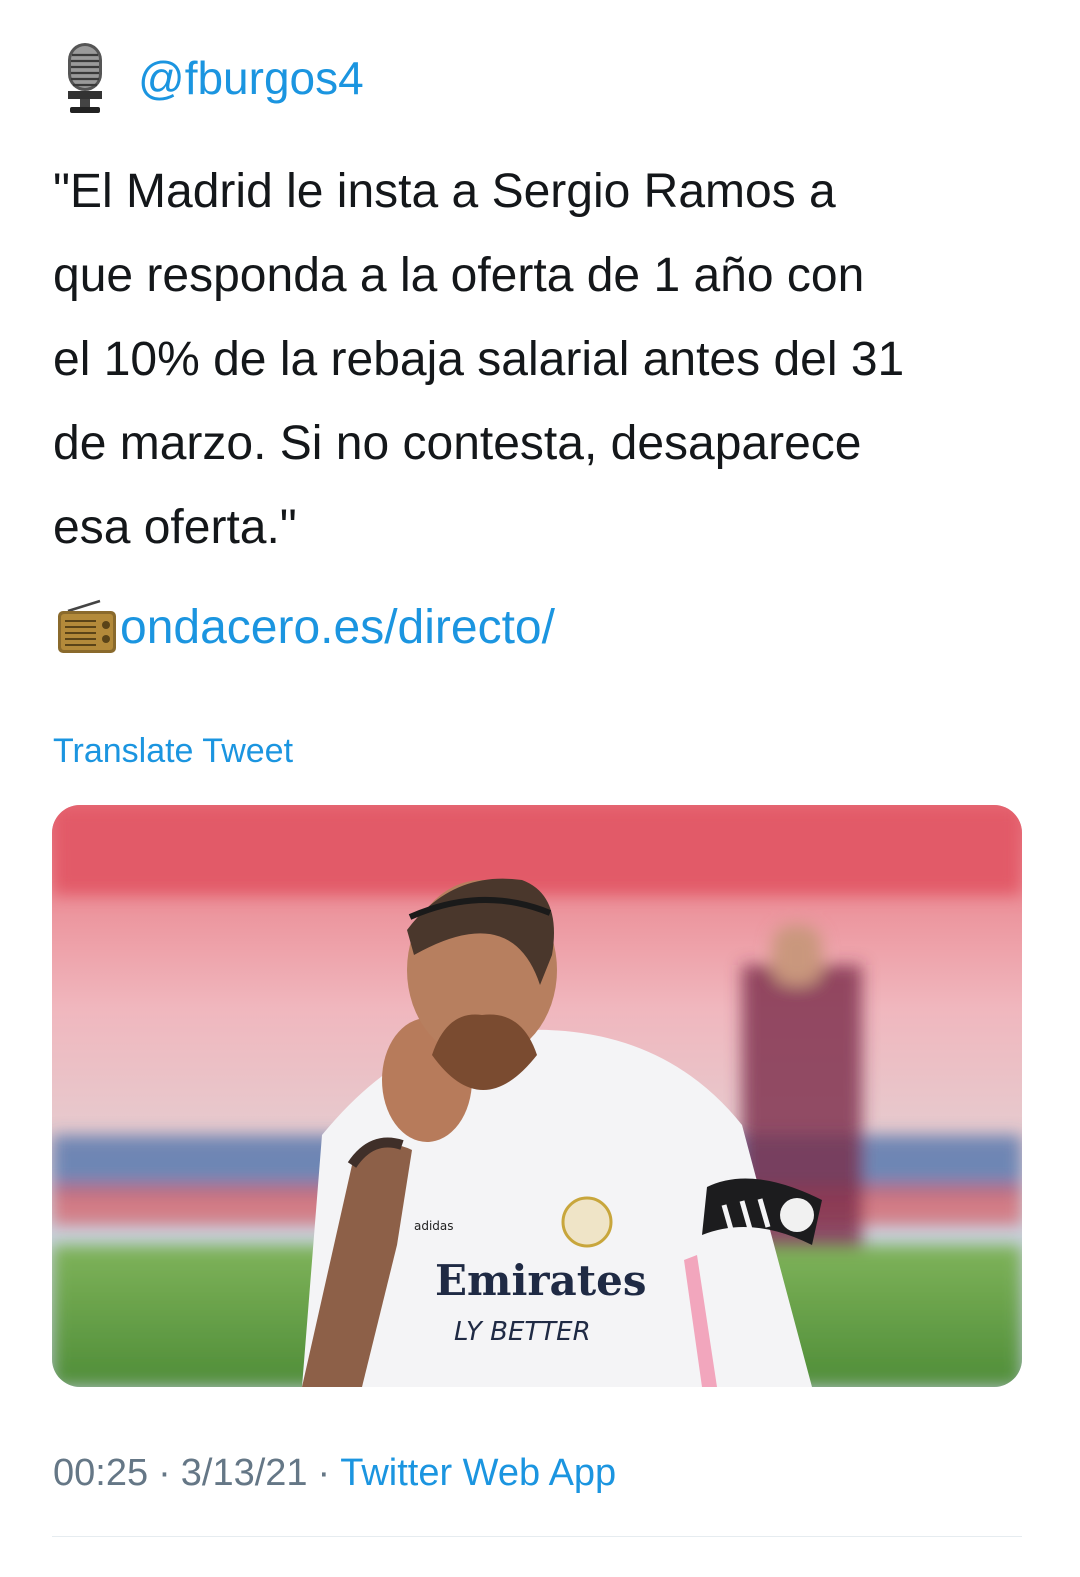  I want to click on tweet-meta: 00:25 · 3/13/21 · Twitter Web App, so click(334, 1473).